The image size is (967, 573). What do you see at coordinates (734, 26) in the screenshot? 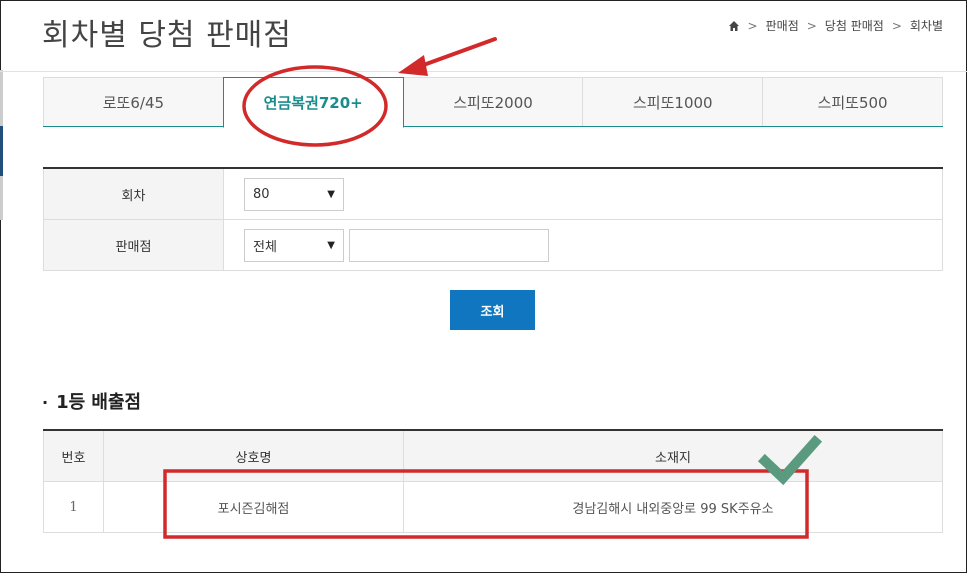
I see `home-icon` at bounding box center [734, 26].